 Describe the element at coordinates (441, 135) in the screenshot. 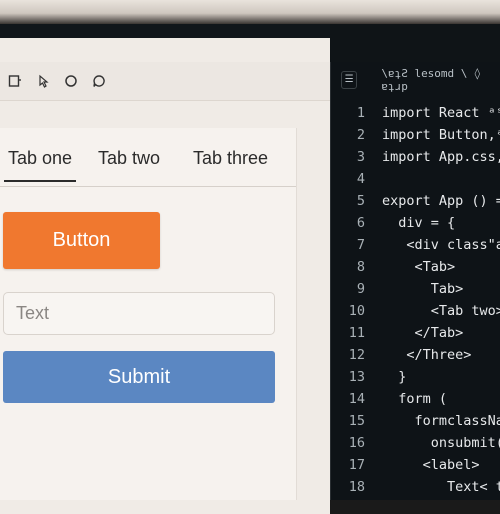

I see `code-text: import Button,ᵃˢ'` at that location.